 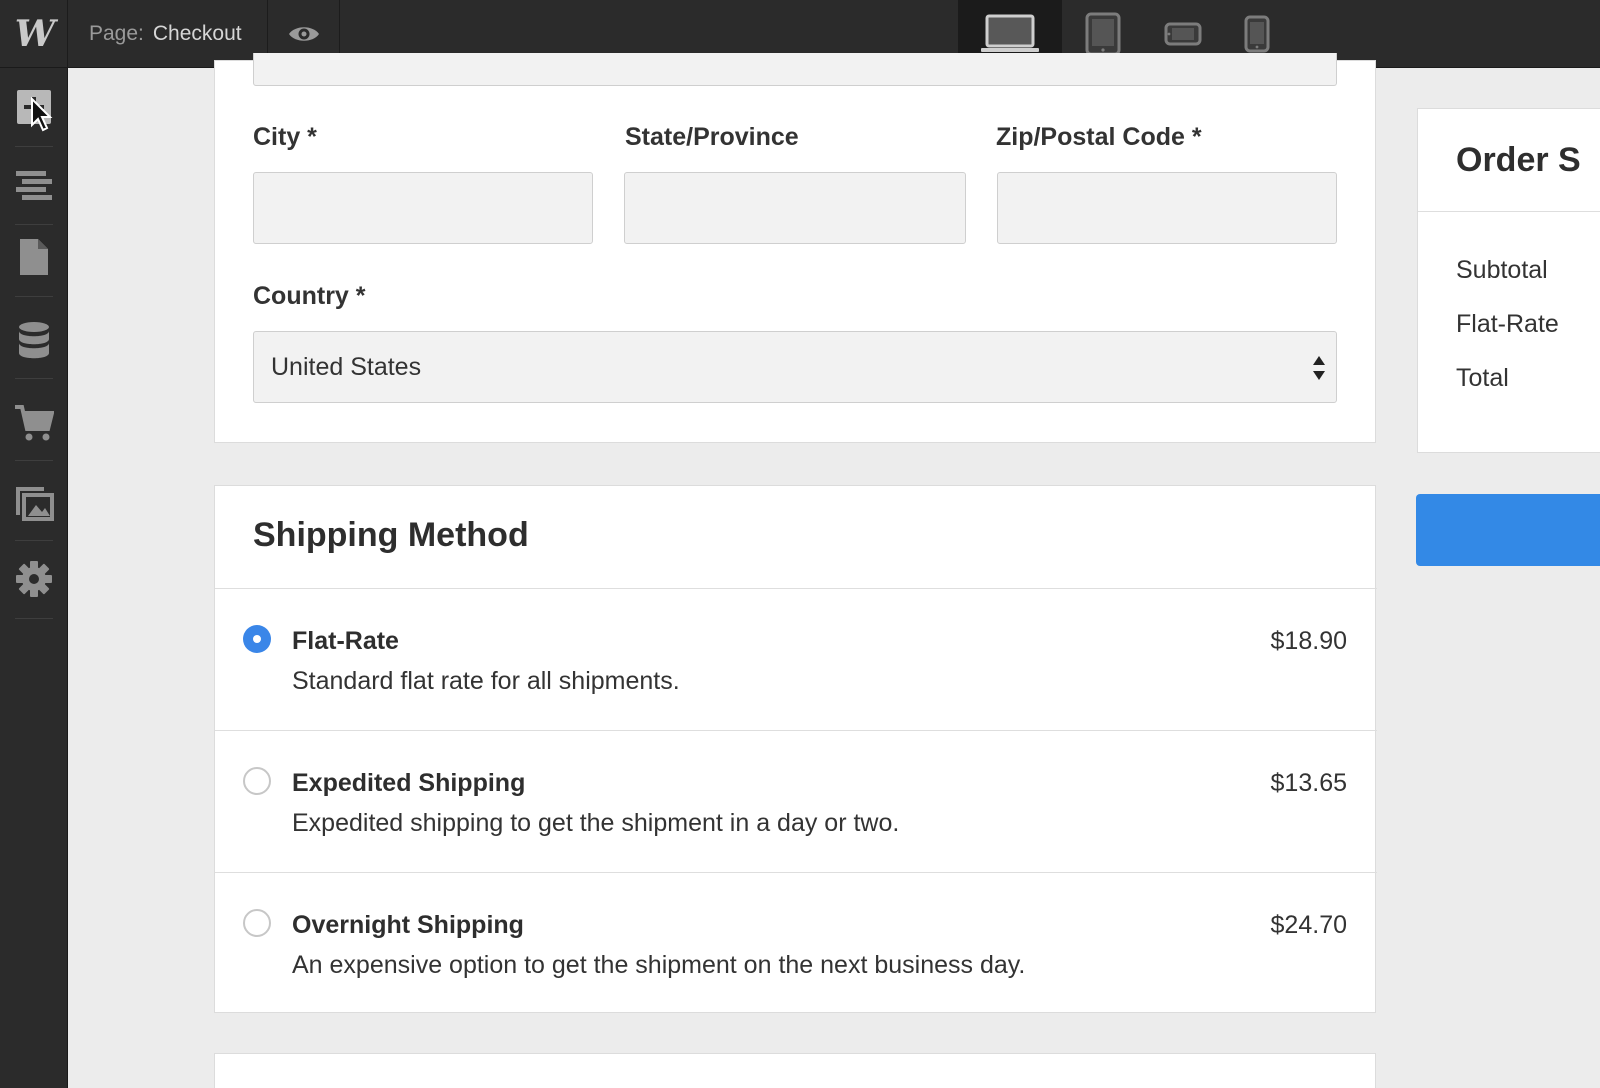 I want to click on webflow-logo: W, so click(x=34, y=34).